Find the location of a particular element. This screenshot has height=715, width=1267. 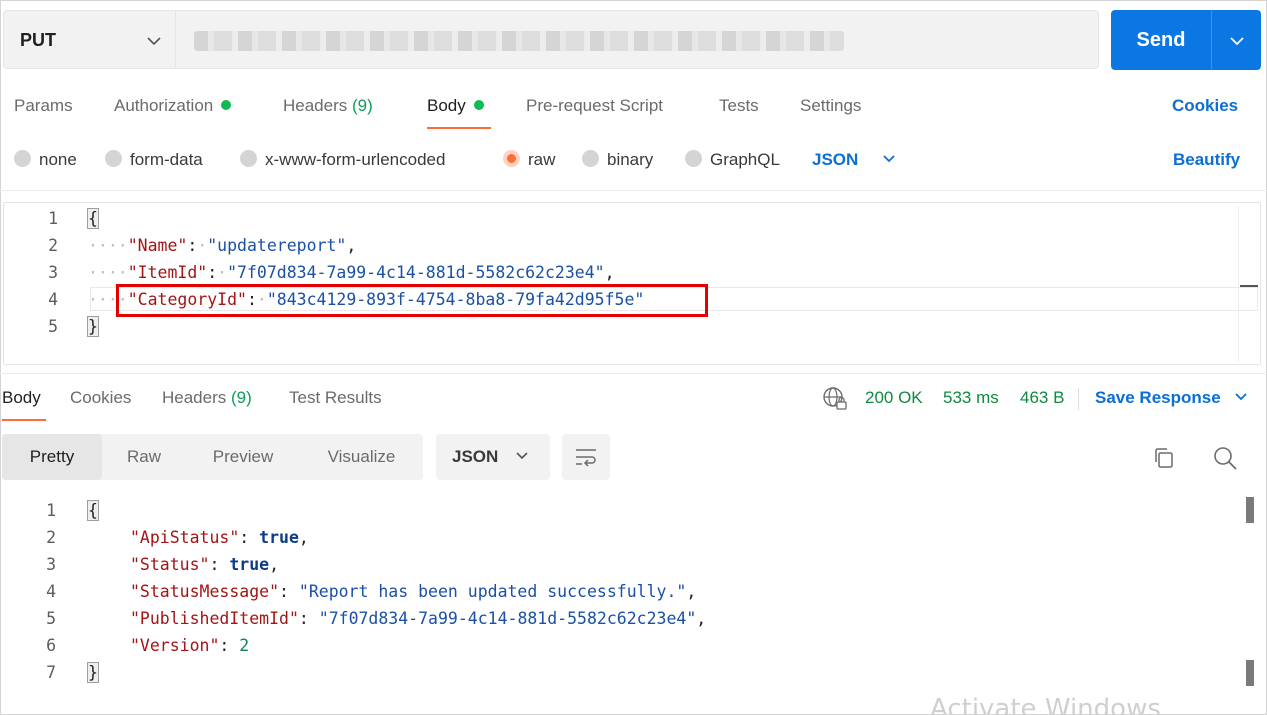

language-select: JSON is located at coordinates (854, 160).